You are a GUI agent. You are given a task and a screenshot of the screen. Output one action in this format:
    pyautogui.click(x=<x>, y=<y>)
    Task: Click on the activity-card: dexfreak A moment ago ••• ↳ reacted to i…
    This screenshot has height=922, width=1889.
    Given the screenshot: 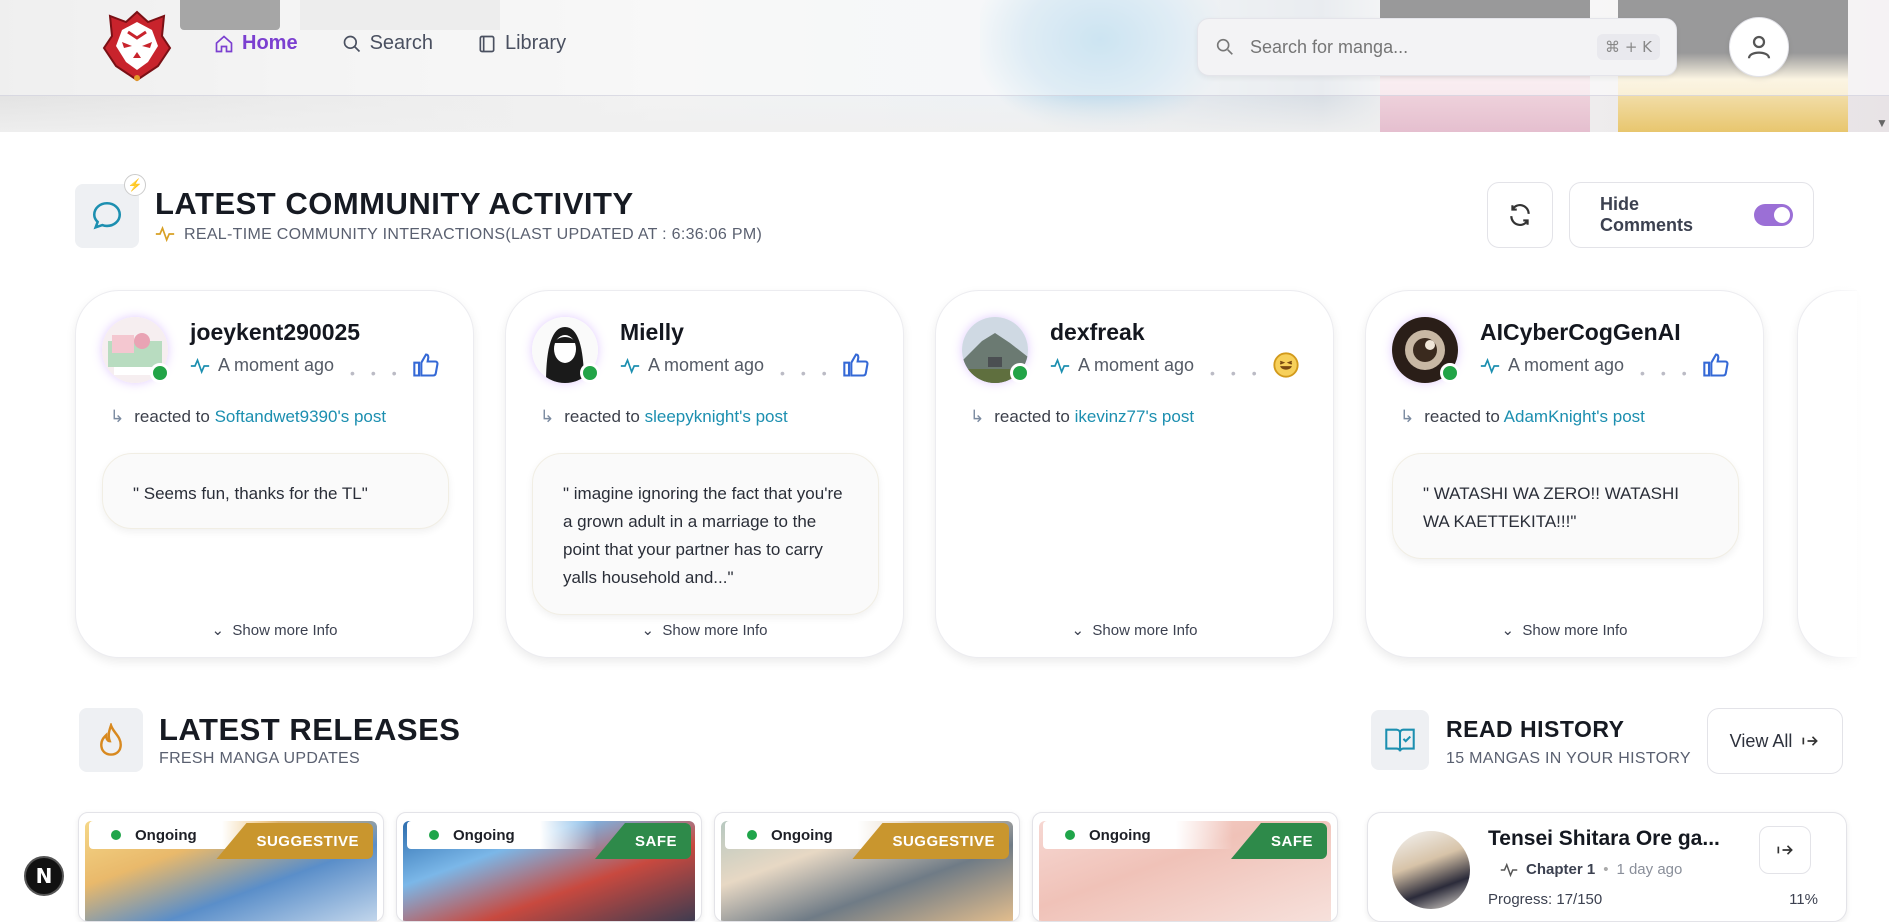 What is the action you would take?
    pyautogui.click(x=1134, y=474)
    